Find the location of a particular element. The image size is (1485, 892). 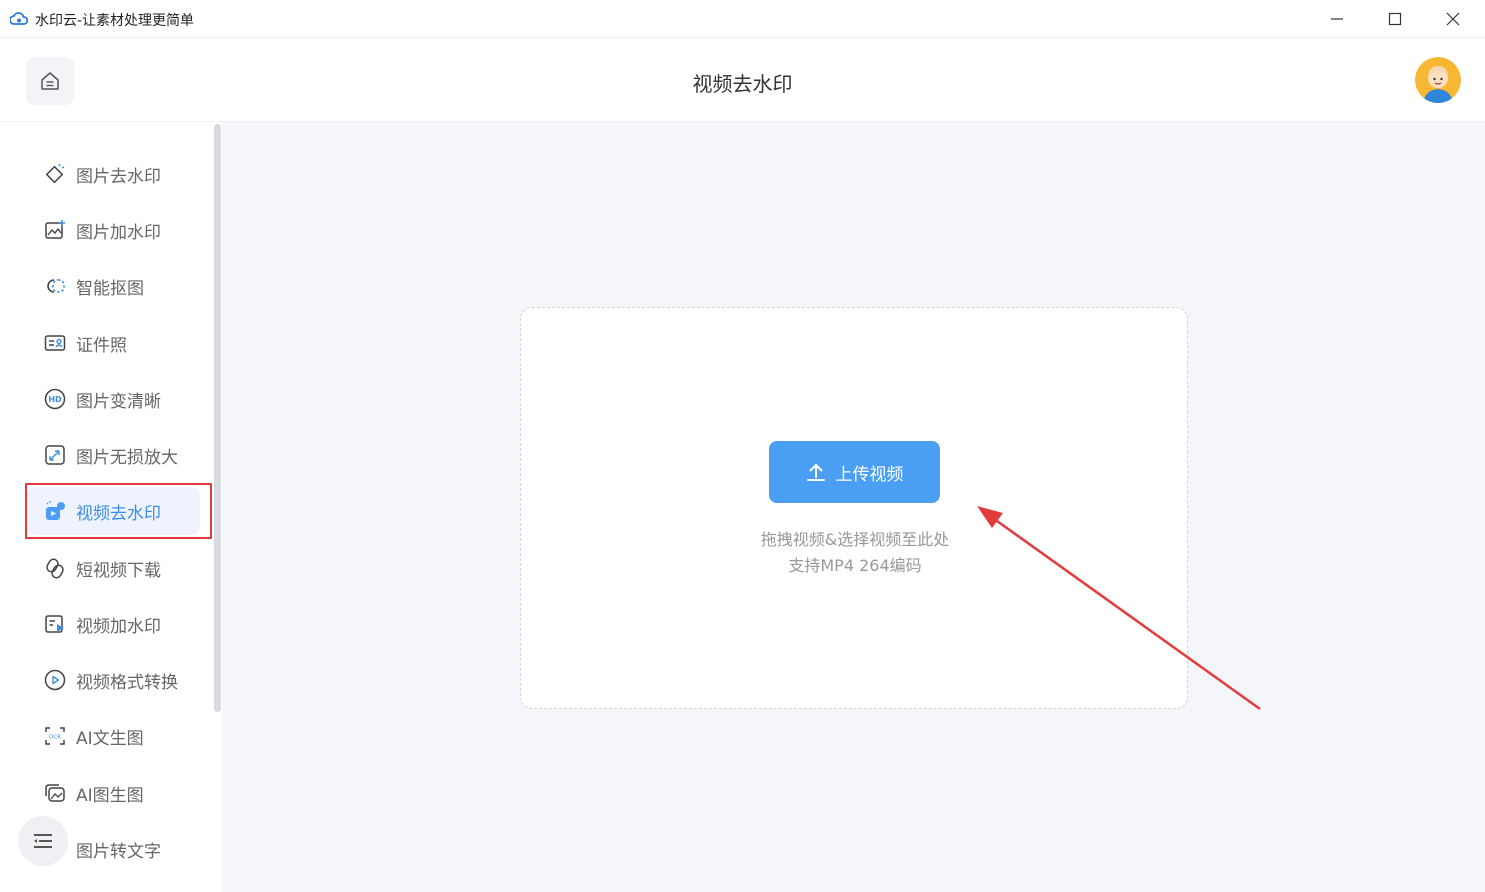

minimize-button is located at coordinates (1337, 19).